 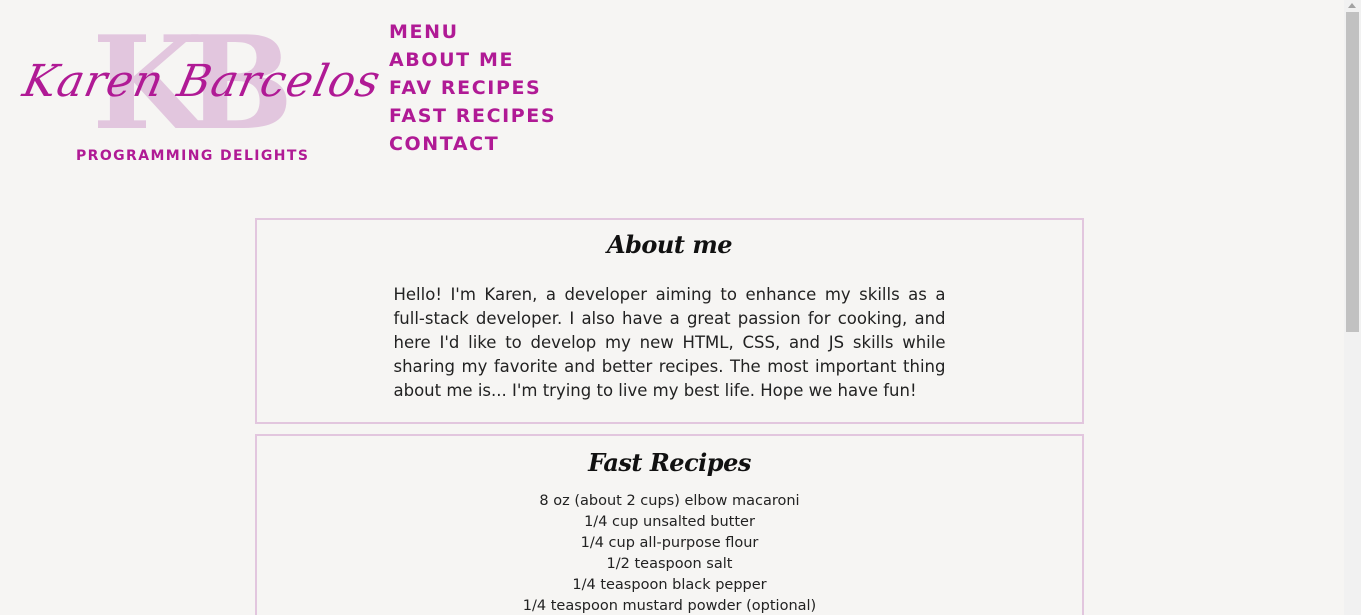 What do you see at coordinates (669, 543) in the screenshot?
I see `ingredient-item: 1/4 cup all-purpose flour` at bounding box center [669, 543].